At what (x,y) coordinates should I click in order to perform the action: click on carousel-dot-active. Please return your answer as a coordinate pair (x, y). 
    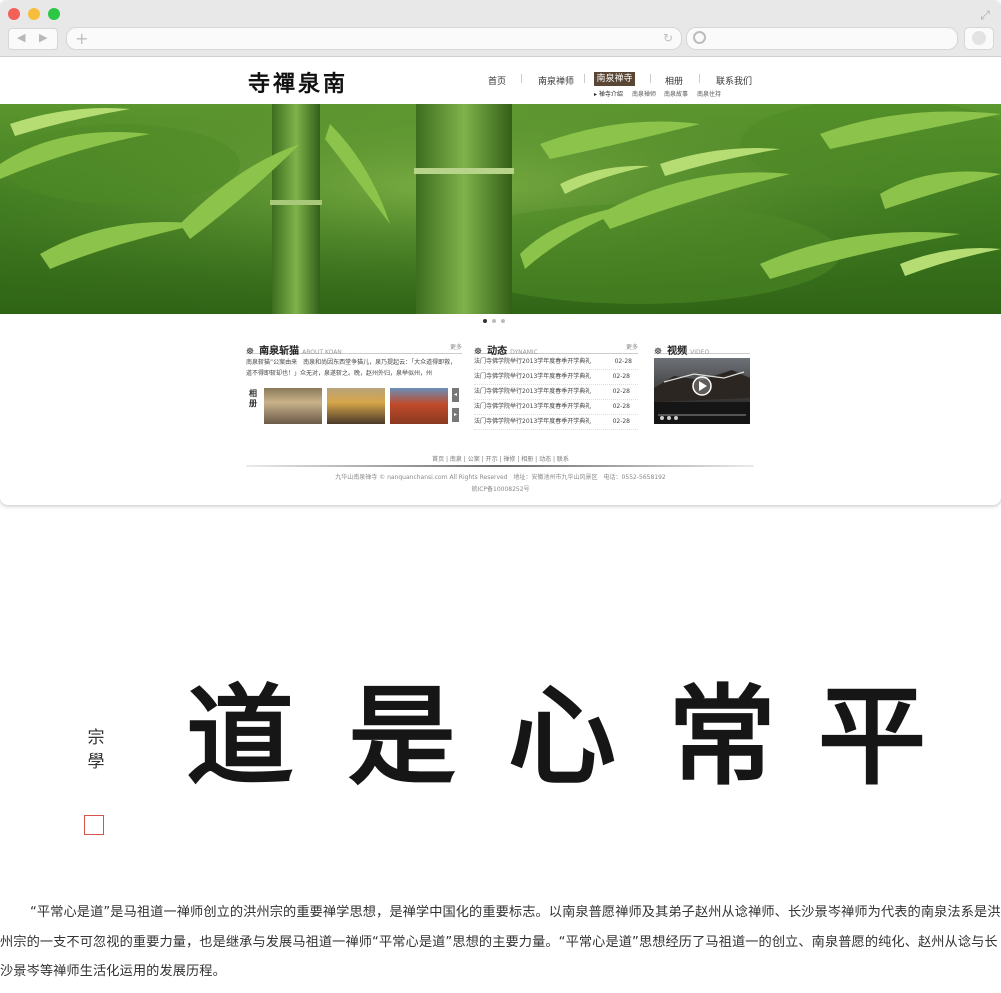
    Looking at the image, I should click on (485, 321).